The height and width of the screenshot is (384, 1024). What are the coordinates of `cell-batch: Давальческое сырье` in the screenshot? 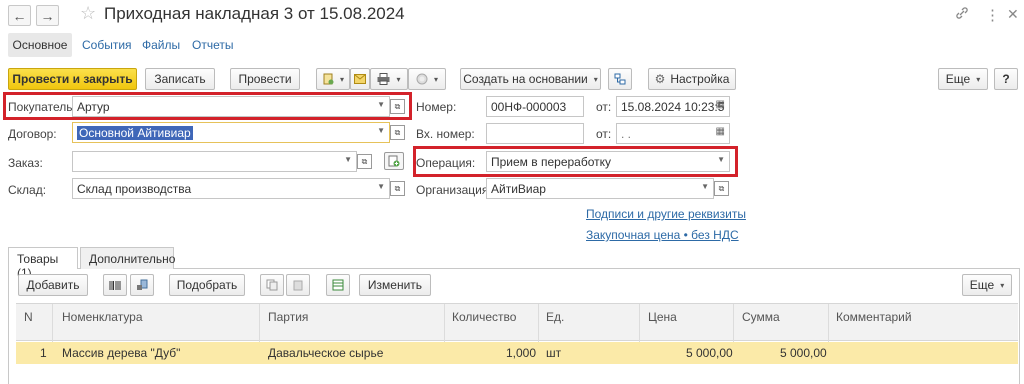 It's located at (326, 353).